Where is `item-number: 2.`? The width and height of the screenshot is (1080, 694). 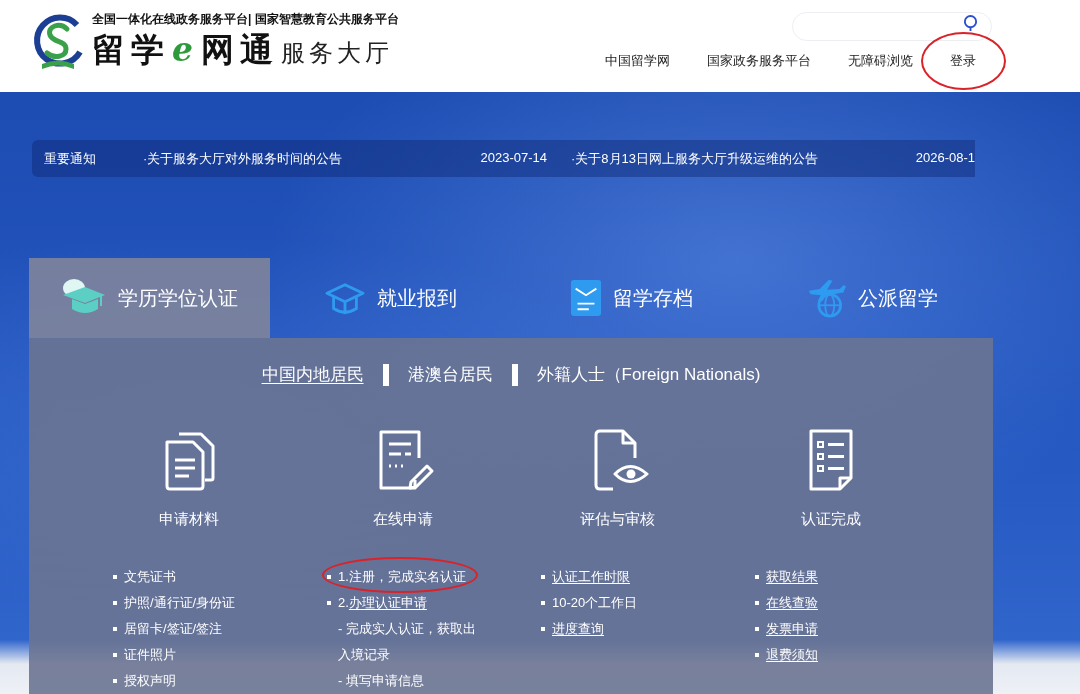 item-number: 2. is located at coordinates (343, 603).